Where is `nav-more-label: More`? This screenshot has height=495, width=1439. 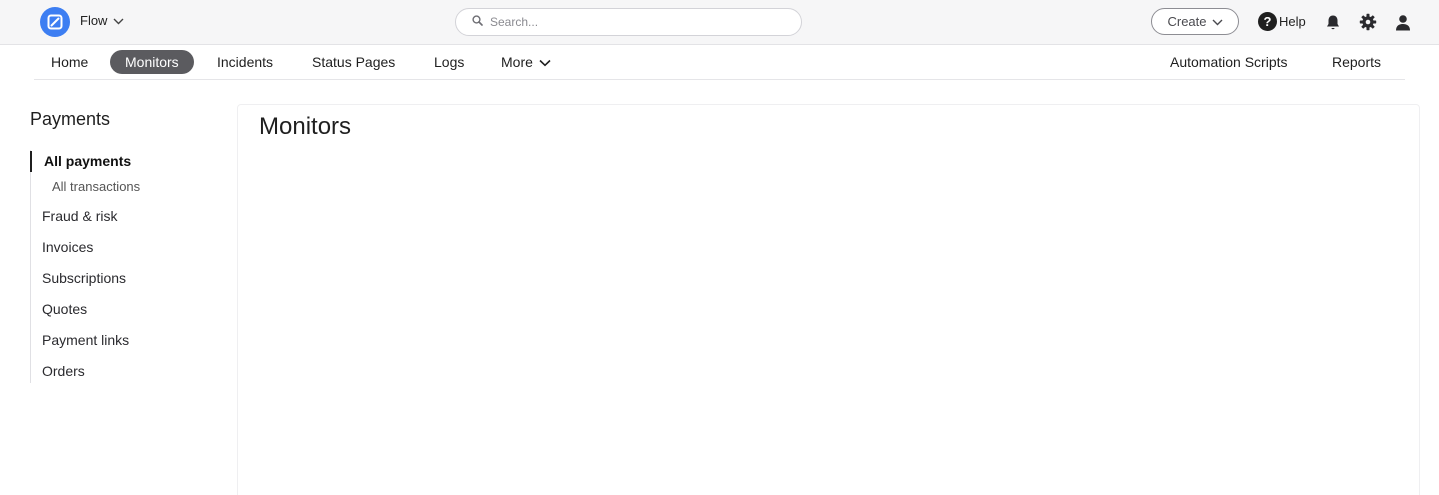
nav-more-label: More is located at coordinates (517, 62).